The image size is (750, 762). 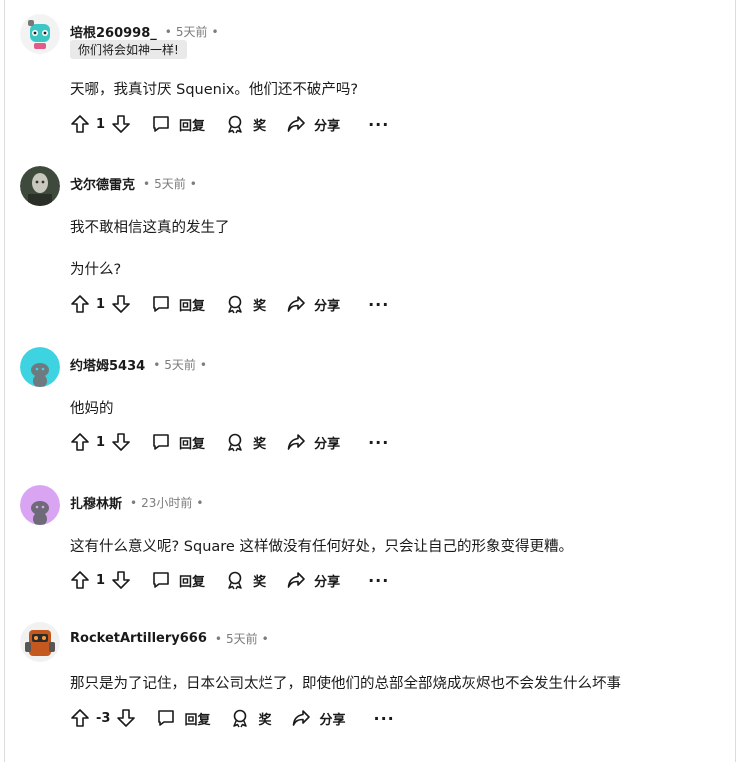 I want to click on comment-author: 戈尔德雷克, so click(x=102, y=183).